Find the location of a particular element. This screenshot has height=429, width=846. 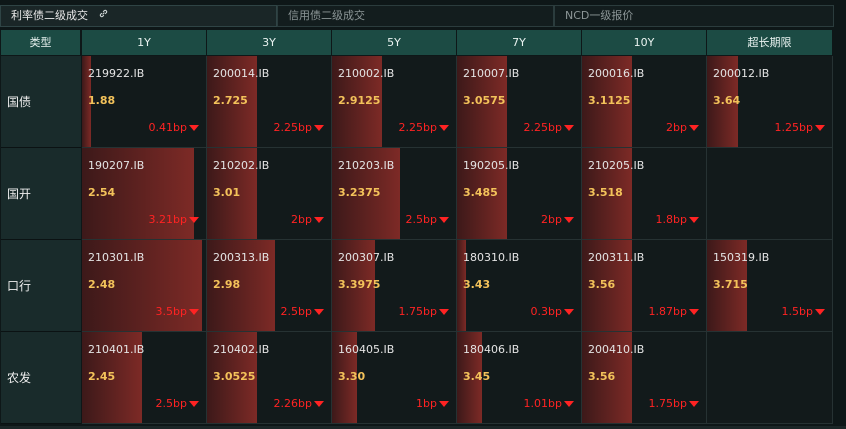

column-header-5y: 5Y is located at coordinates (394, 42).